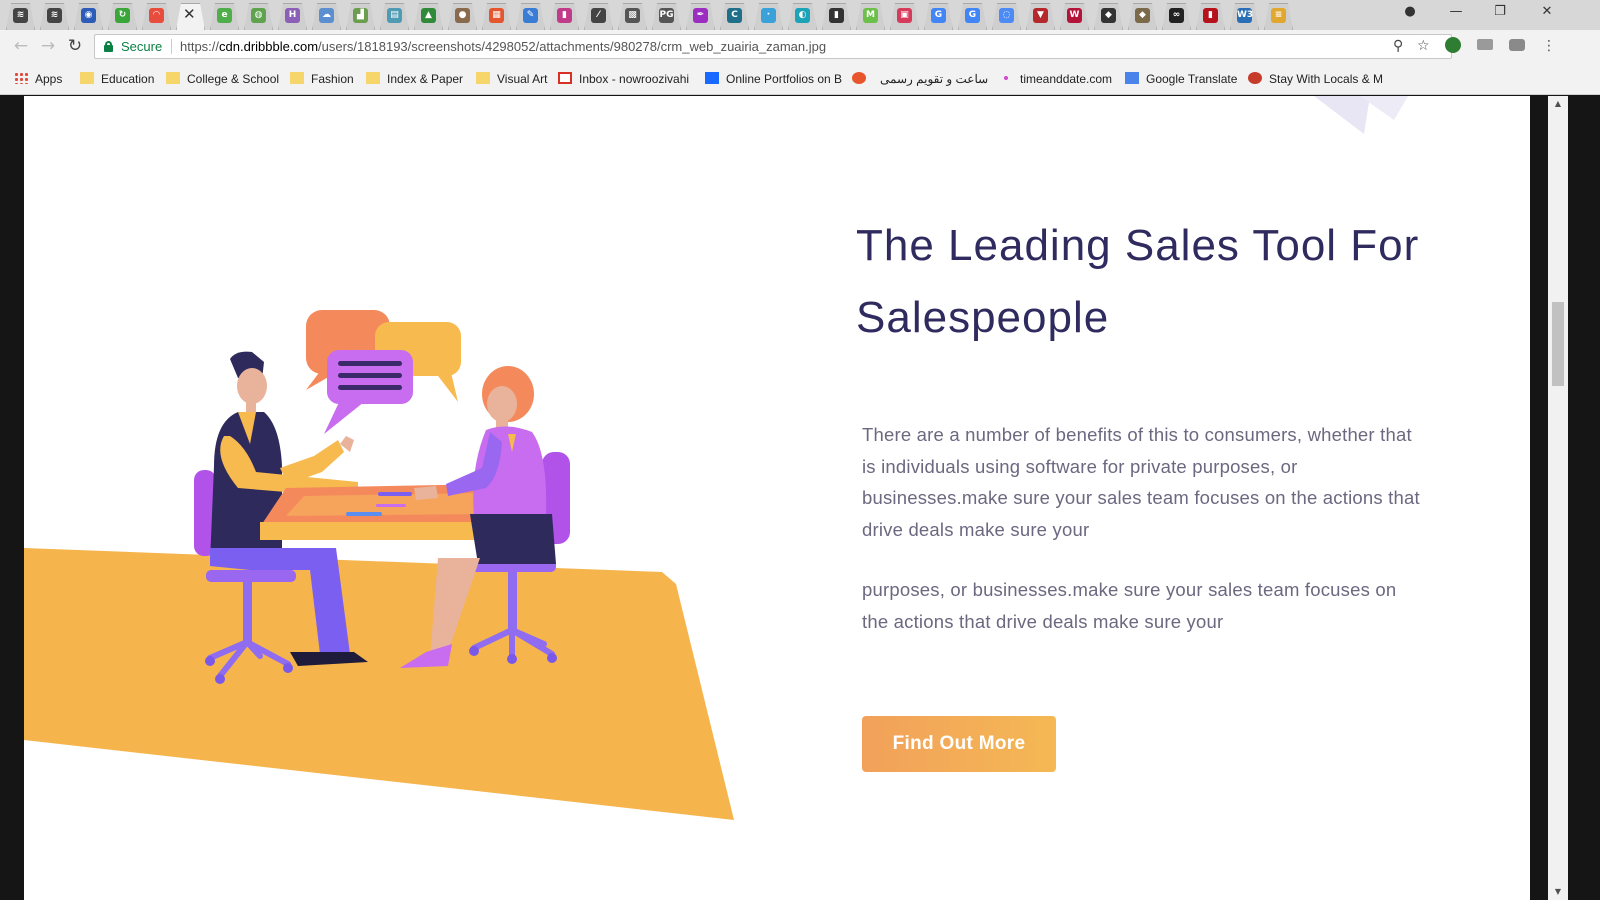  I want to click on pen-icon: ✎, so click(530, 15).